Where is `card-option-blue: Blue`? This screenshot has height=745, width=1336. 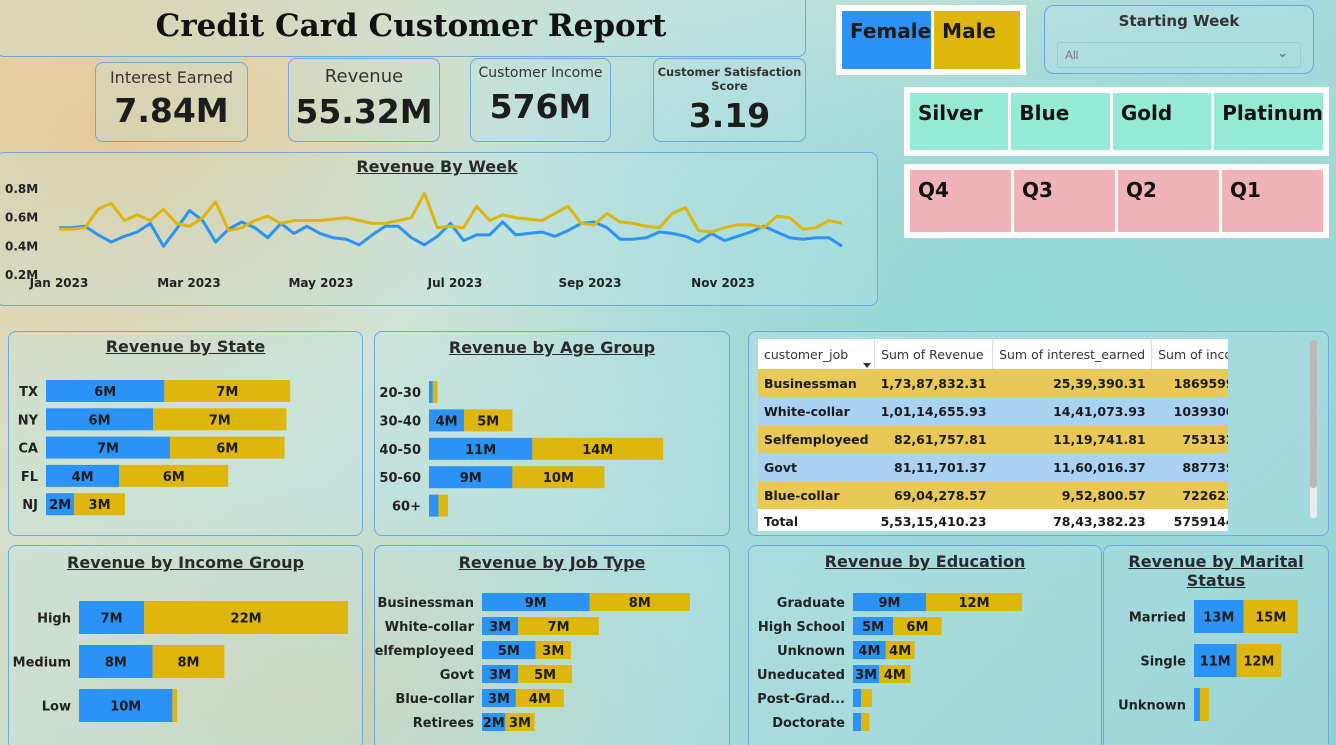
card-option-blue: Blue is located at coordinates (1060, 121).